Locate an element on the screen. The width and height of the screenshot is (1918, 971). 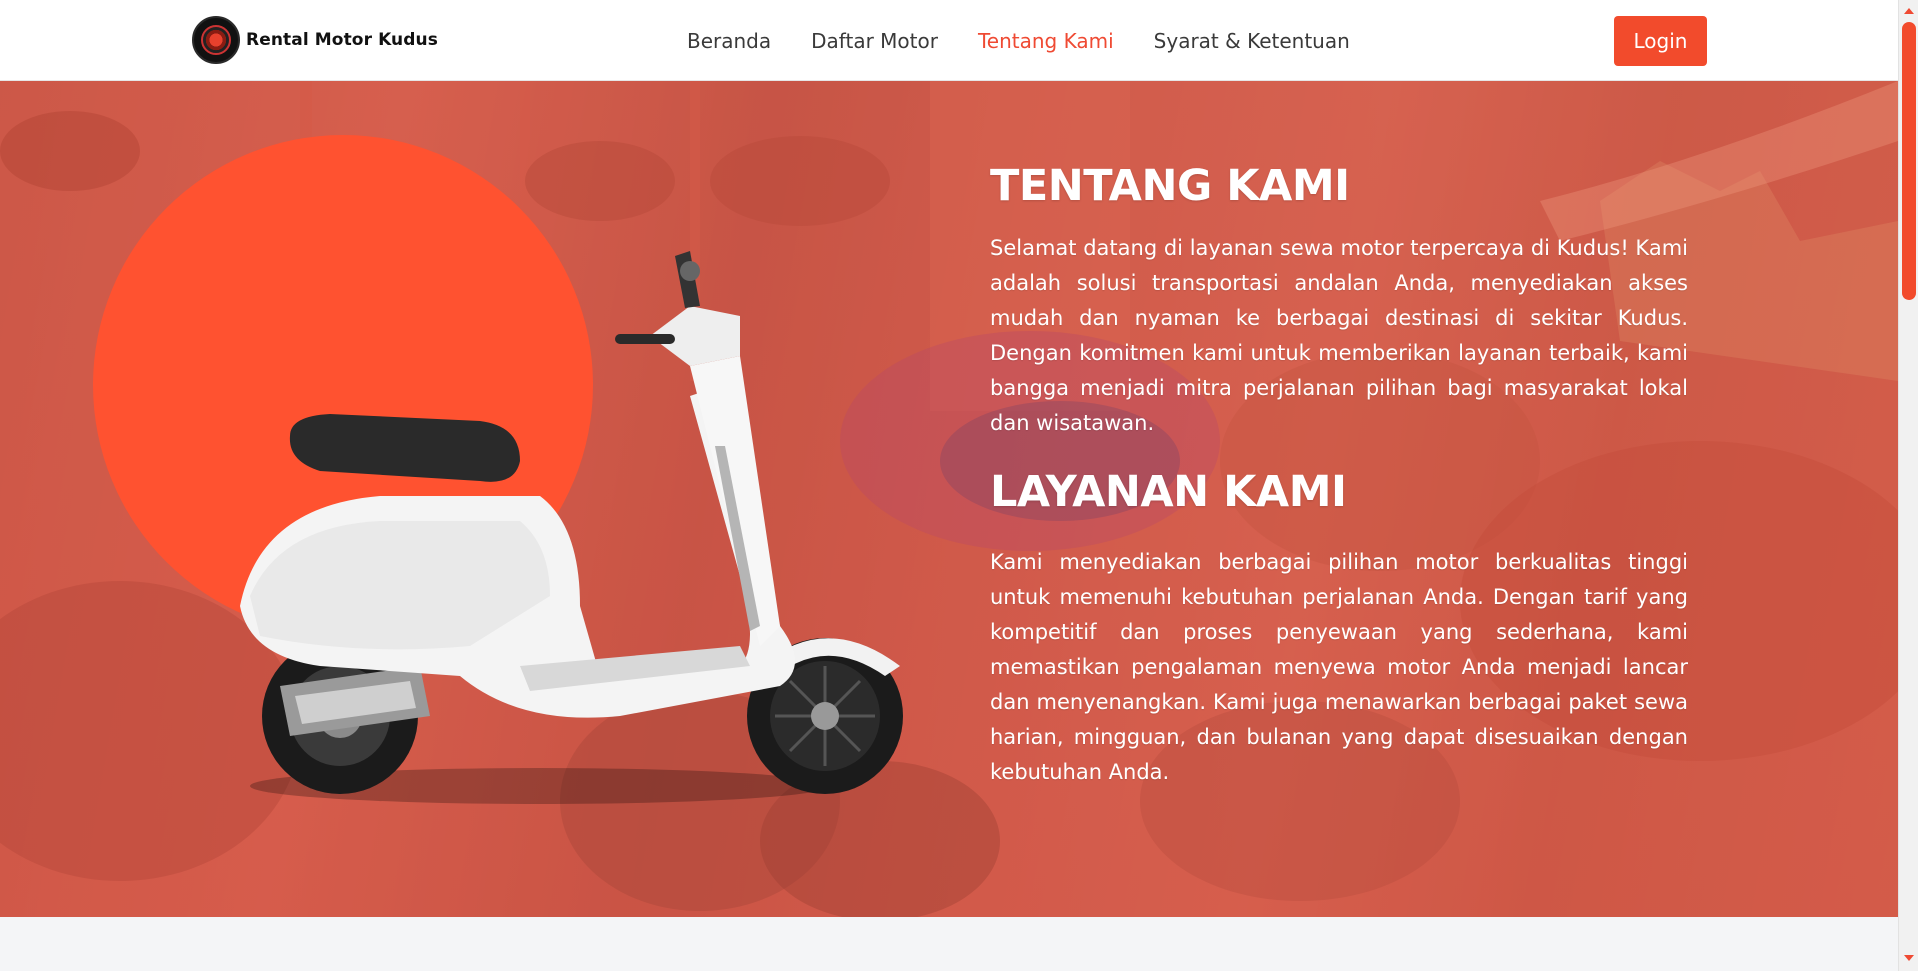
scroll-thumb is located at coordinates (1909, 161).